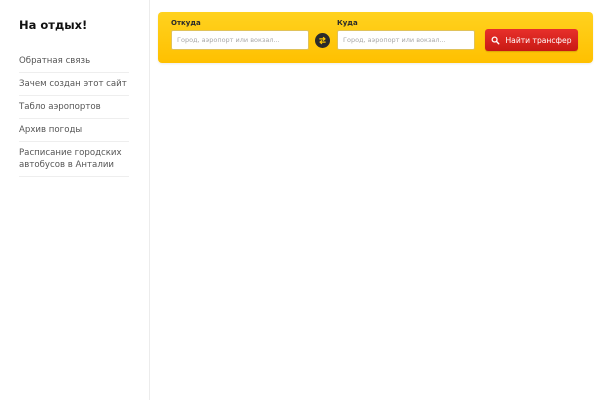 The image size is (600, 400). Describe the element at coordinates (495, 40) in the screenshot. I see `search-icon` at that location.